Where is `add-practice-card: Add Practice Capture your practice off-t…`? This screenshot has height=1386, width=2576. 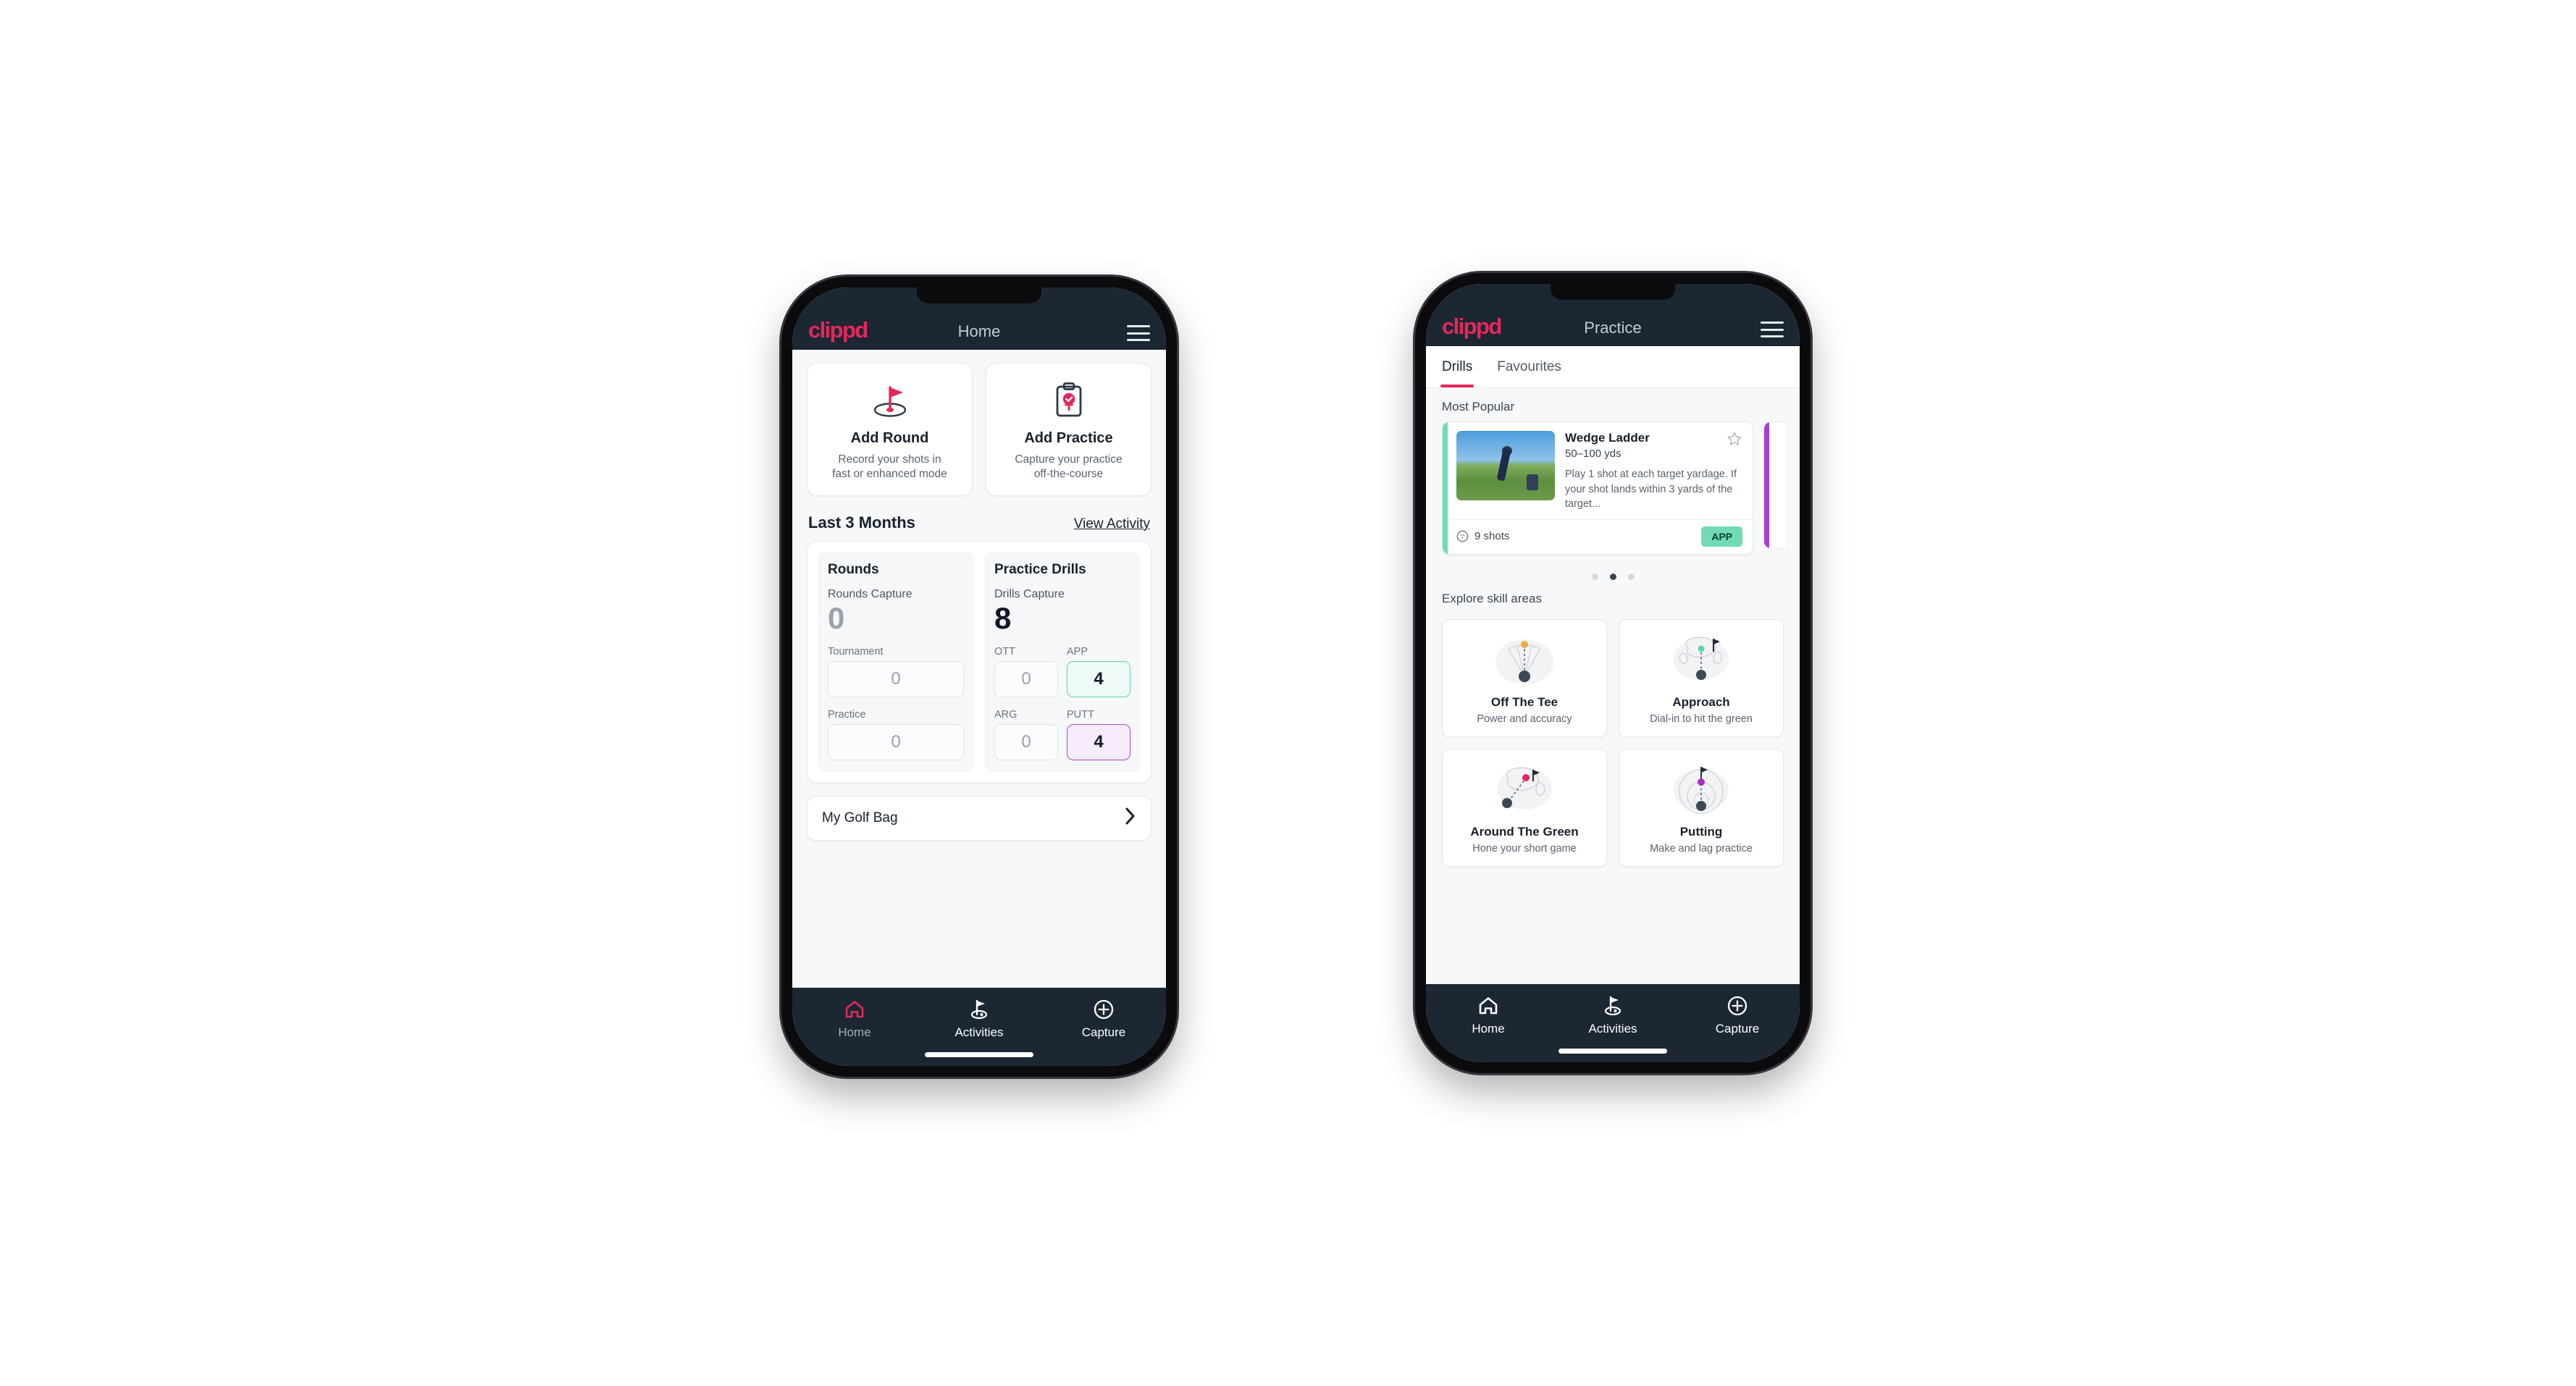
add-practice-card: Add Practice Capture your practice off-t… is located at coordinates (1068, 429).